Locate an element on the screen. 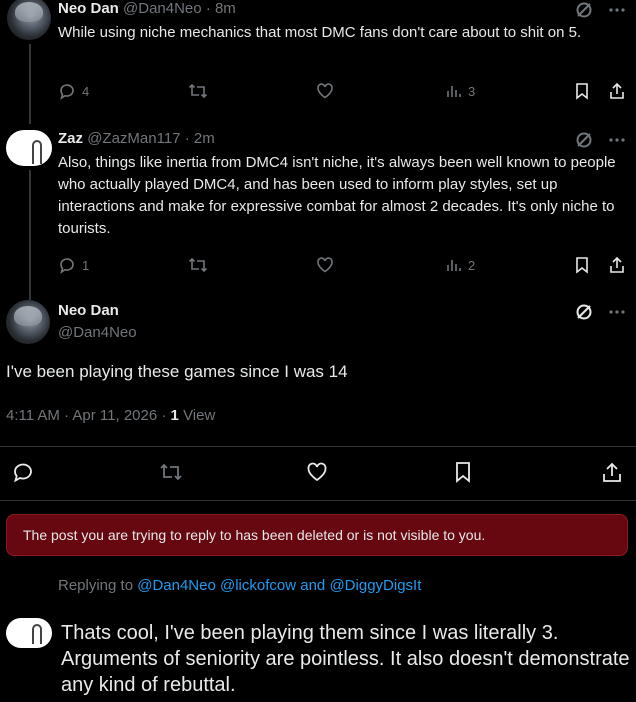  tweet-time: · 2m is located at coordinates (200, 138).